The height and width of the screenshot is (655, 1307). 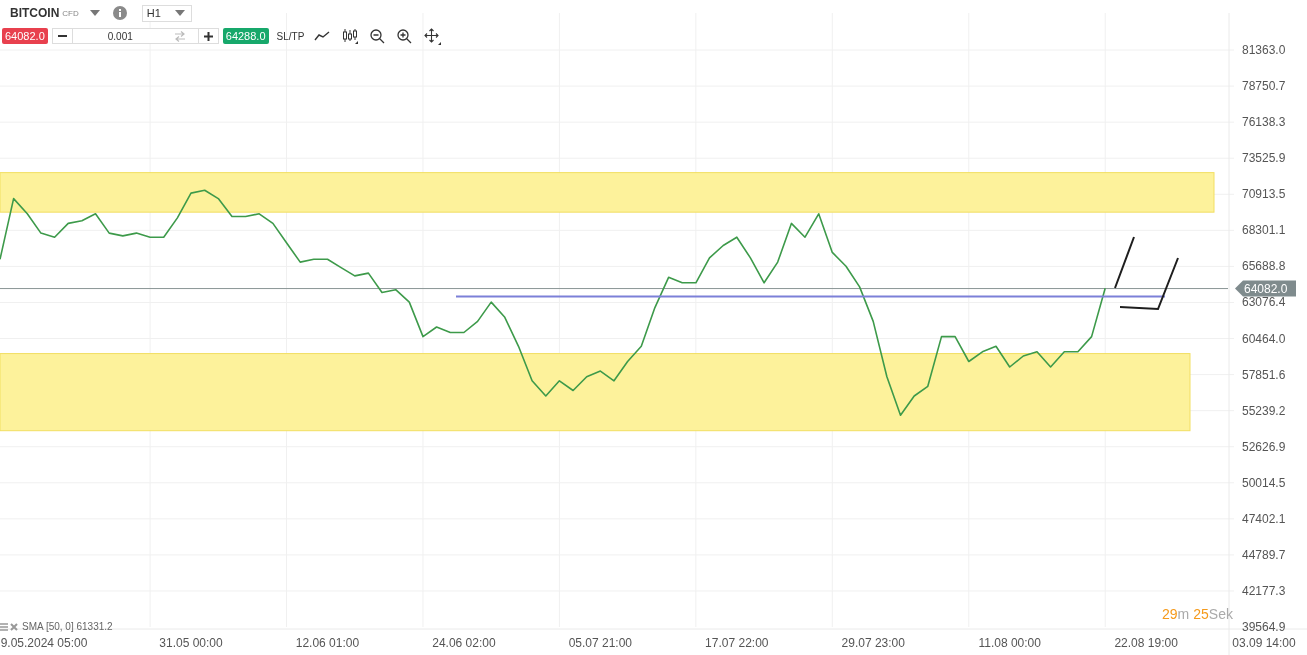 I want to click on price-label: 52626.9, so click(x=1264, y=446).